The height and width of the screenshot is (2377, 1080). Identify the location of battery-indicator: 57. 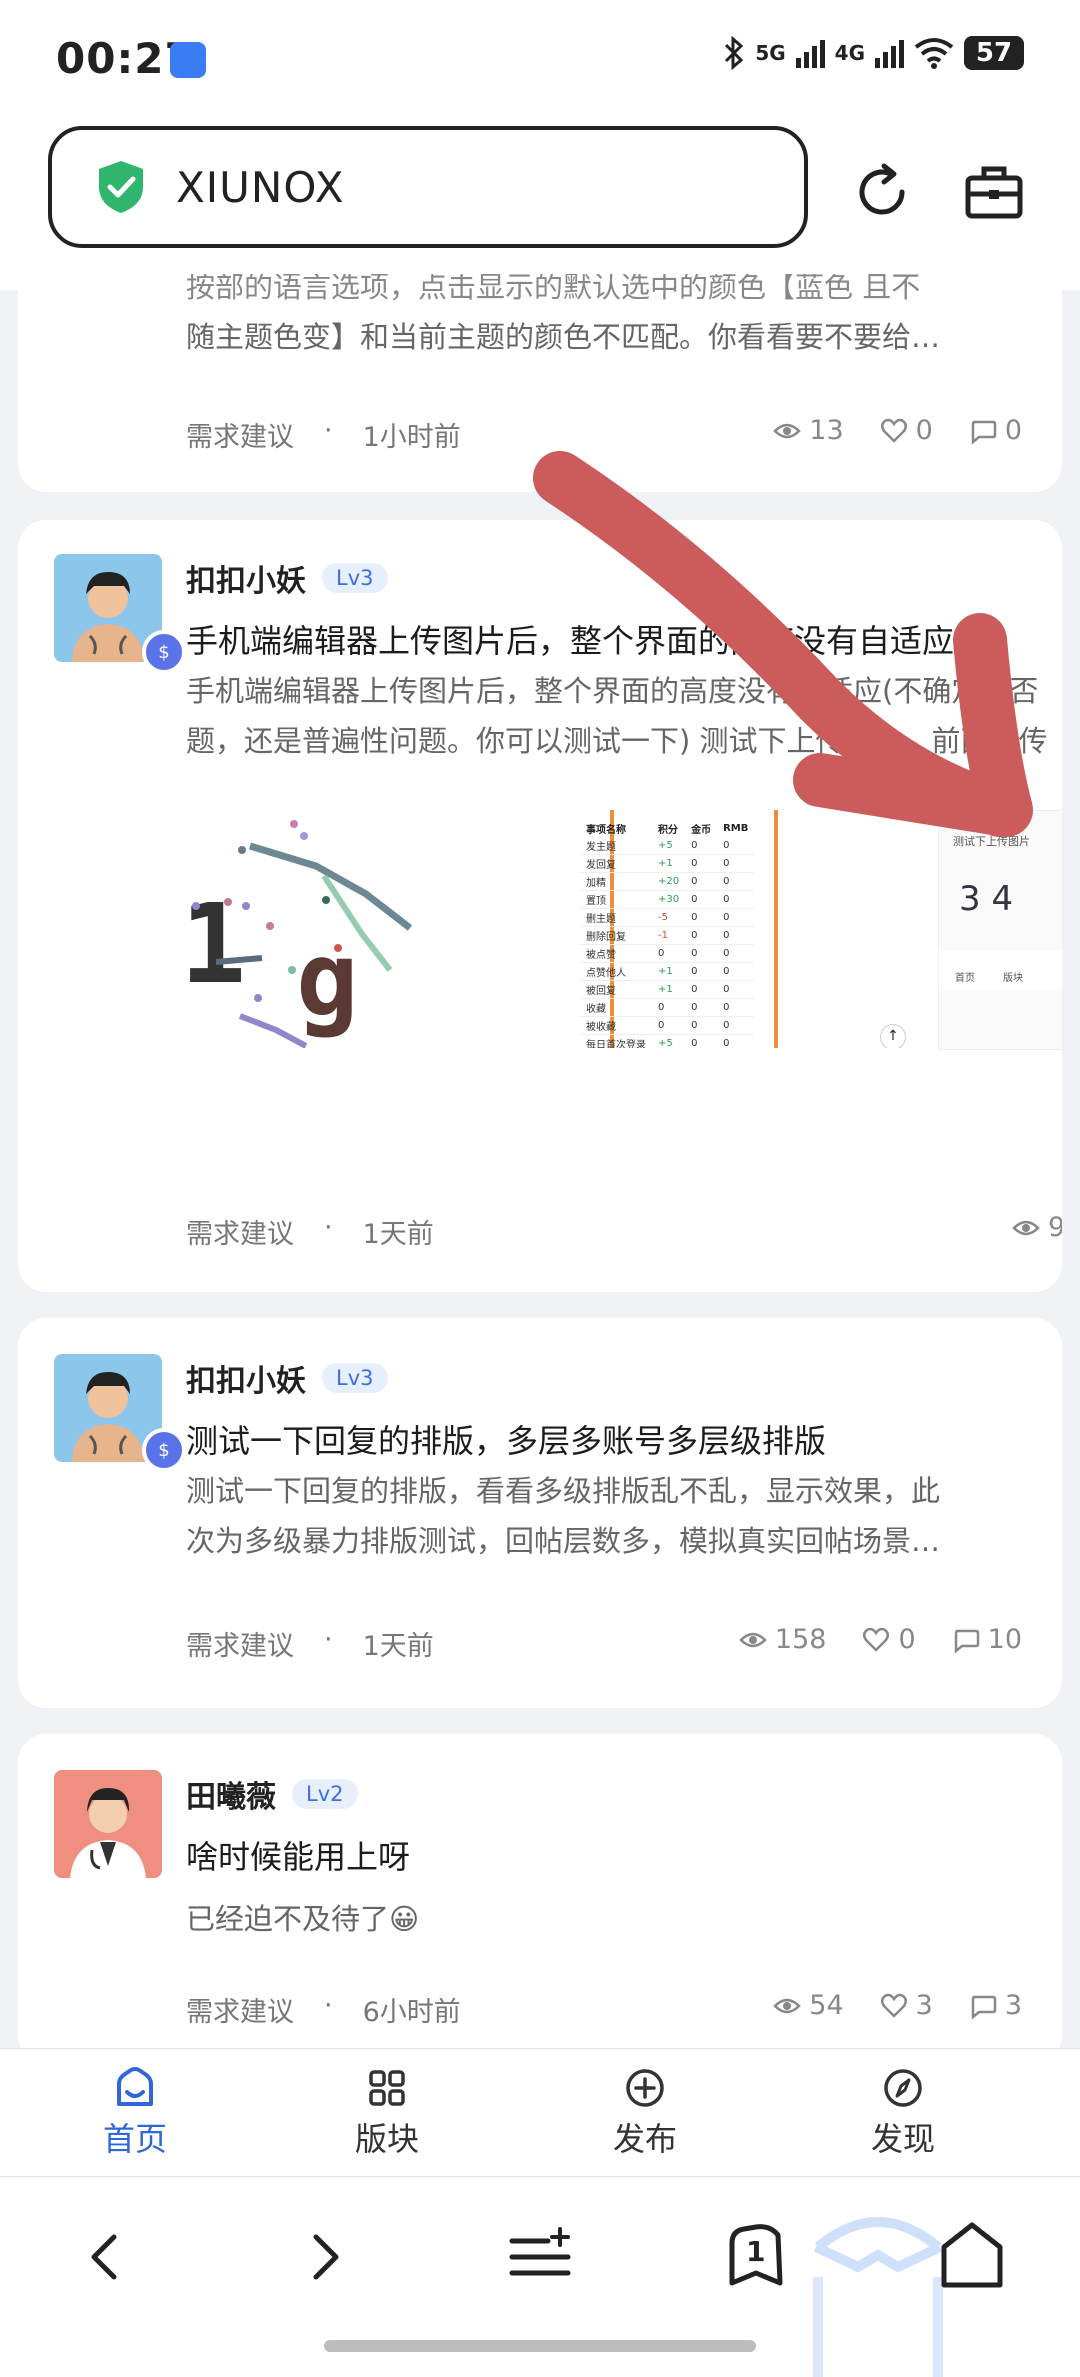
(994, 53).